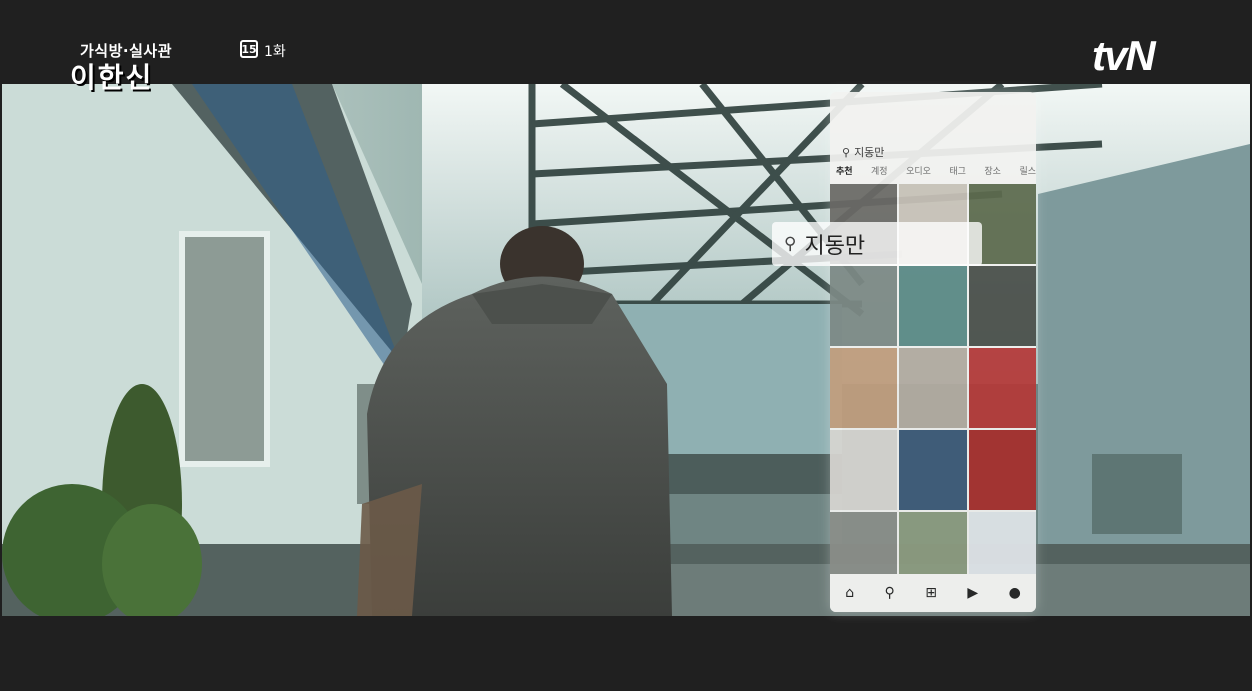  I want to click on profile-icon: ●, so click(1015, 593).